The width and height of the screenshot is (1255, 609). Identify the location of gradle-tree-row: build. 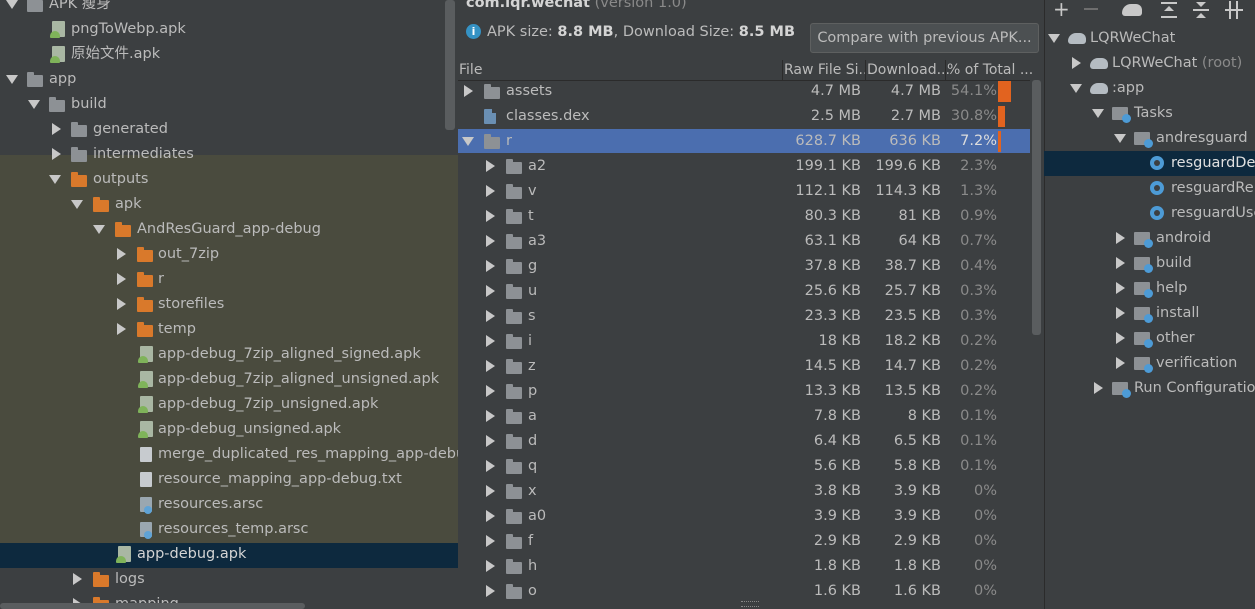
(1149, 263).